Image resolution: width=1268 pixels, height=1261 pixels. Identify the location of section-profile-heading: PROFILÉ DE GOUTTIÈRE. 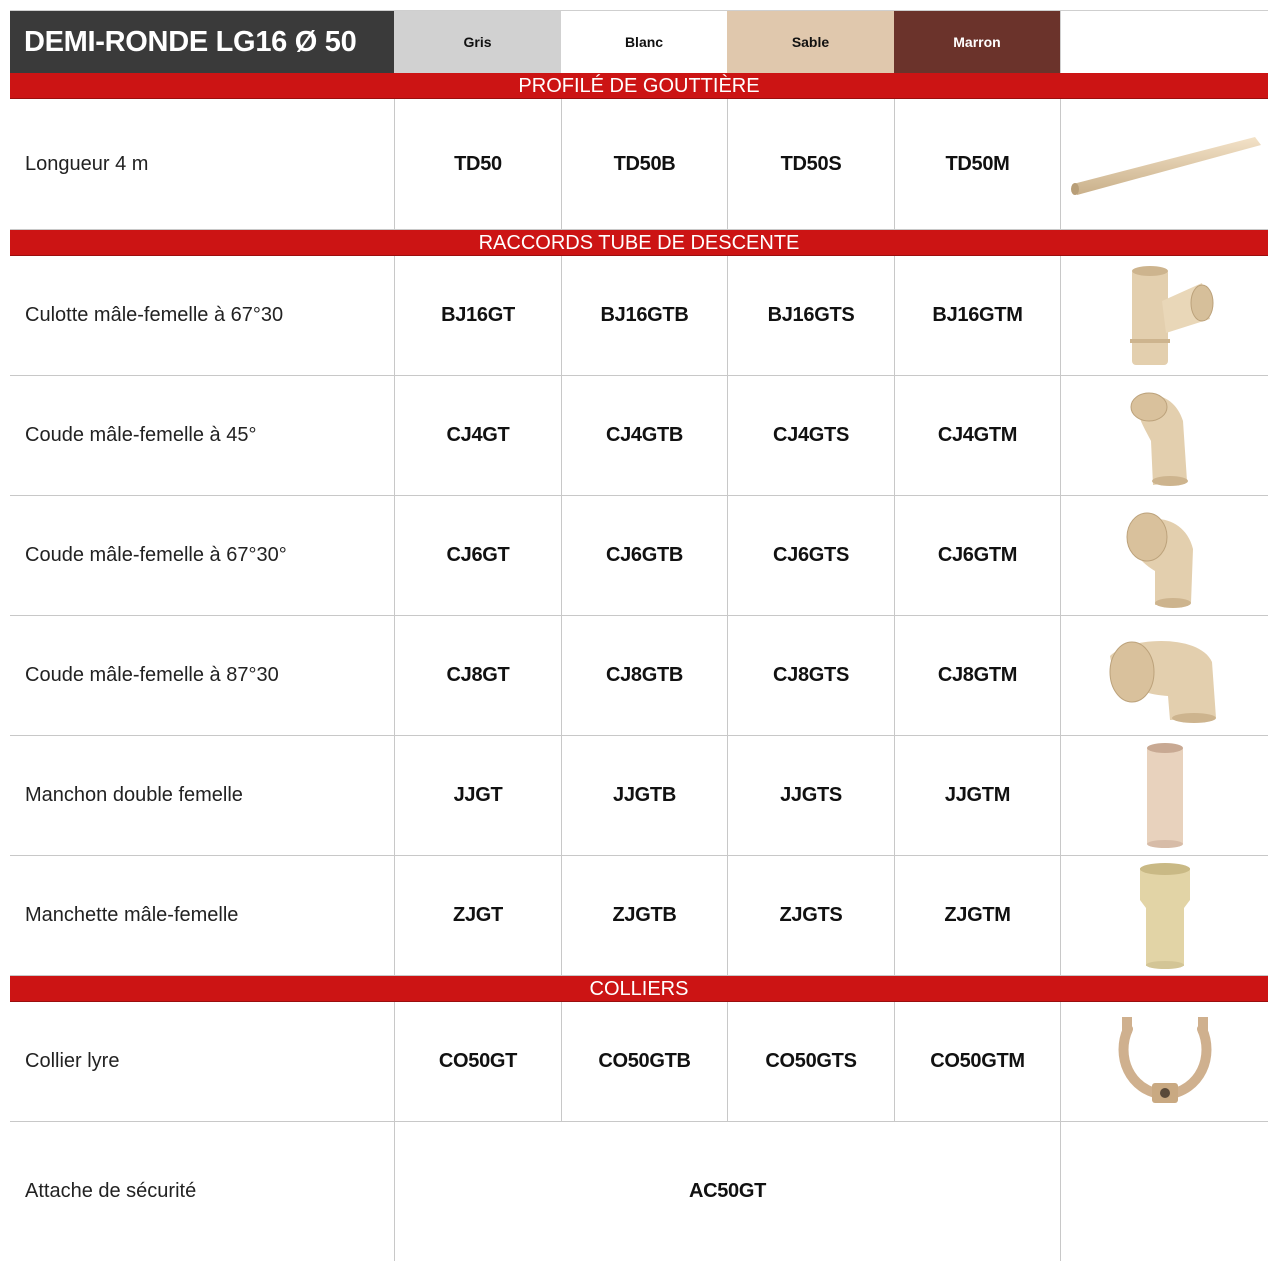
(639, 86).